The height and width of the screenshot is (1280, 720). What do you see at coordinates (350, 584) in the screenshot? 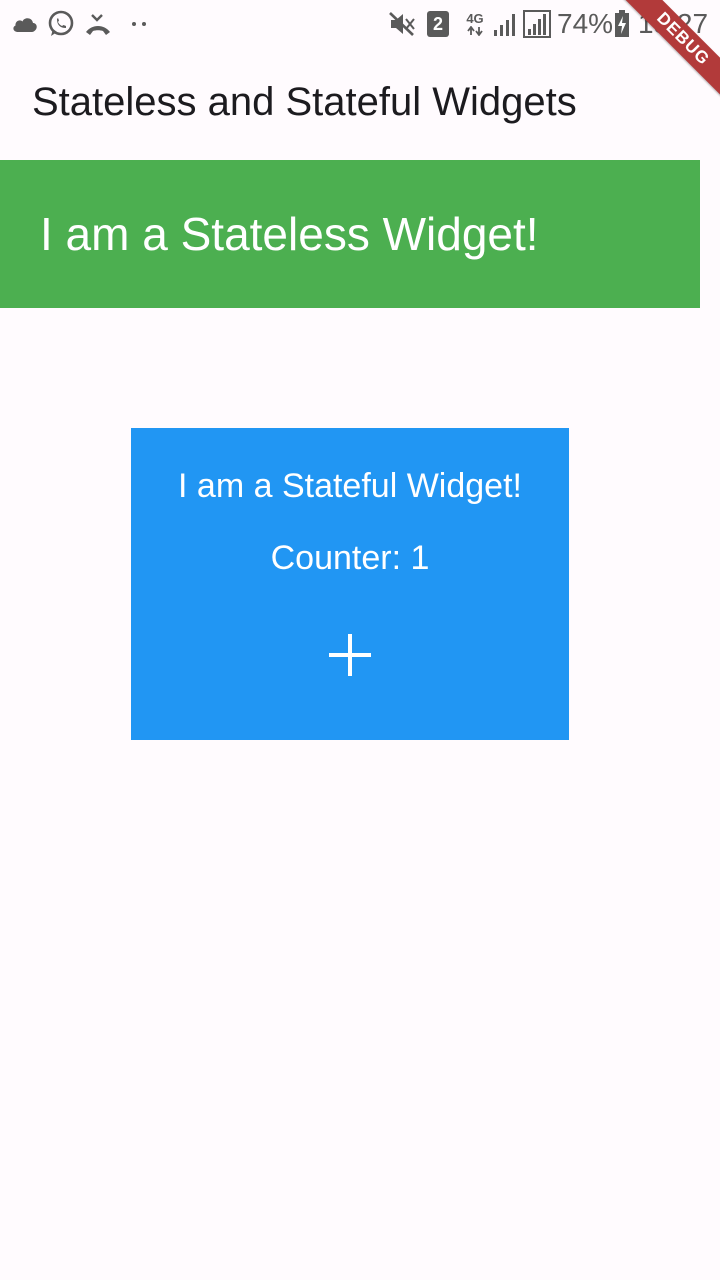
I see `stateful-widget-container: I am a Stateful Widget! Counter: 1` at bounding box center [350, 584].